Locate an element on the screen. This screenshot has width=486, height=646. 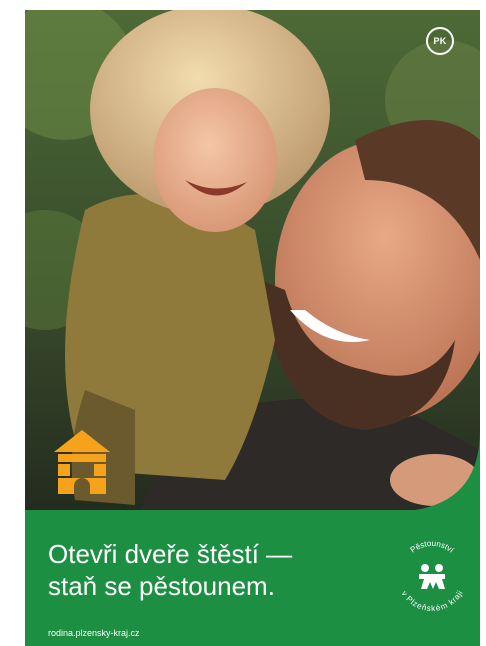
house-icon is located at coordinates (82, 462).